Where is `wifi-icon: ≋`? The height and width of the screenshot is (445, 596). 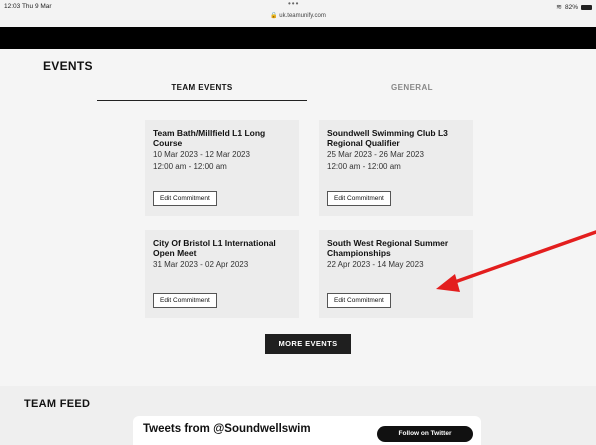 wifi-icon: ≋ is located at coordinates (559, 7).